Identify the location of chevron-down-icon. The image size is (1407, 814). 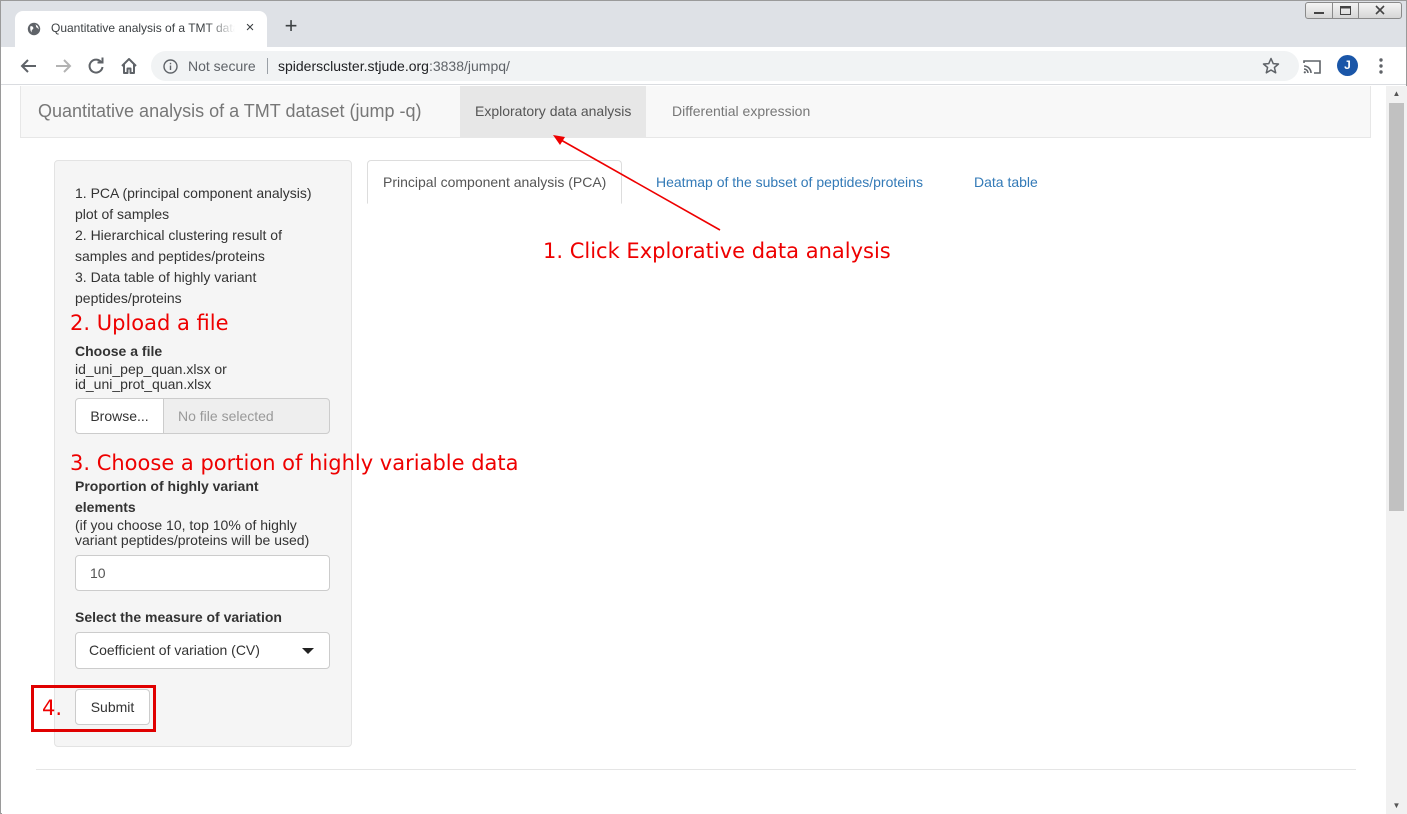
(308, 651).